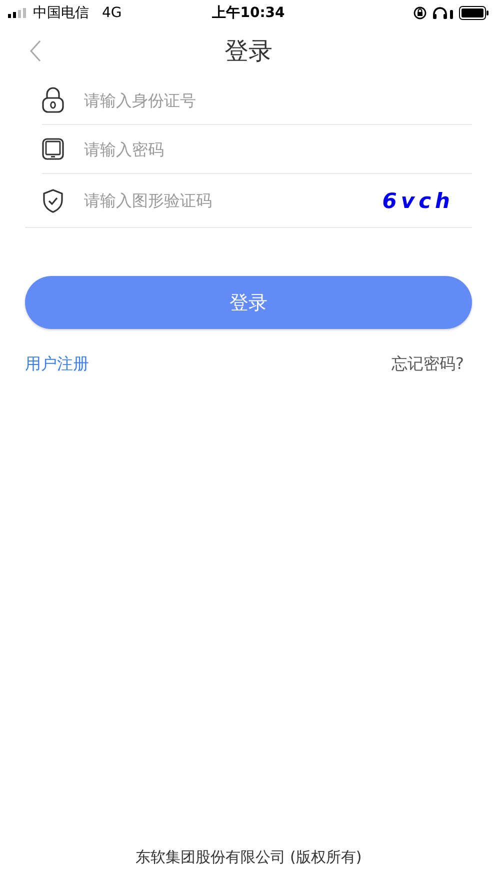 This screenshot has height=883, width=497. What do you see at coordinates (277, 100) in the screenshot?
I see `input-field: 请输入身份证号` at bounding box center [277, 100].